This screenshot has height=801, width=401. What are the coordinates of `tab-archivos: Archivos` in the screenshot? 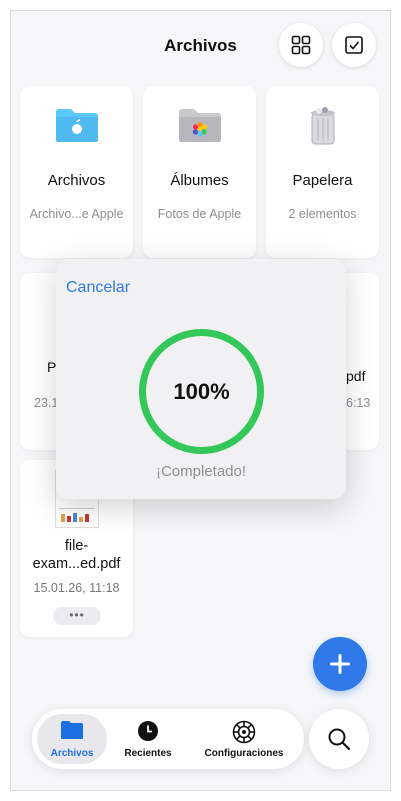 It's located at (72, 739).